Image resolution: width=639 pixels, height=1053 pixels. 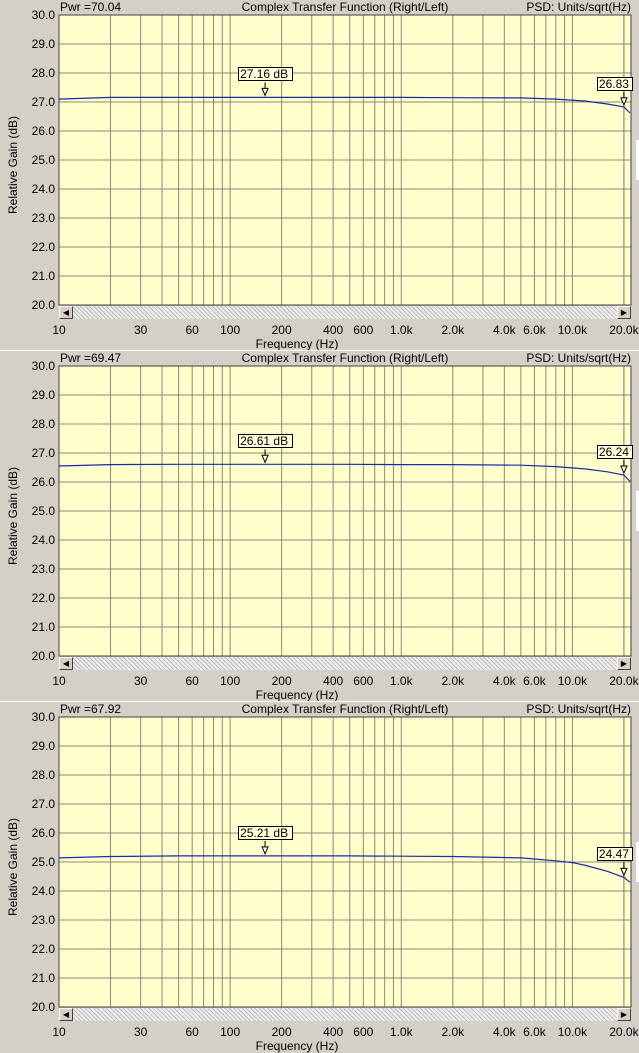 What do you see at coordinates (266, 441) in the screenshot?
I see `marker-label: 26.61 dB` at bounding box center [266, 441].